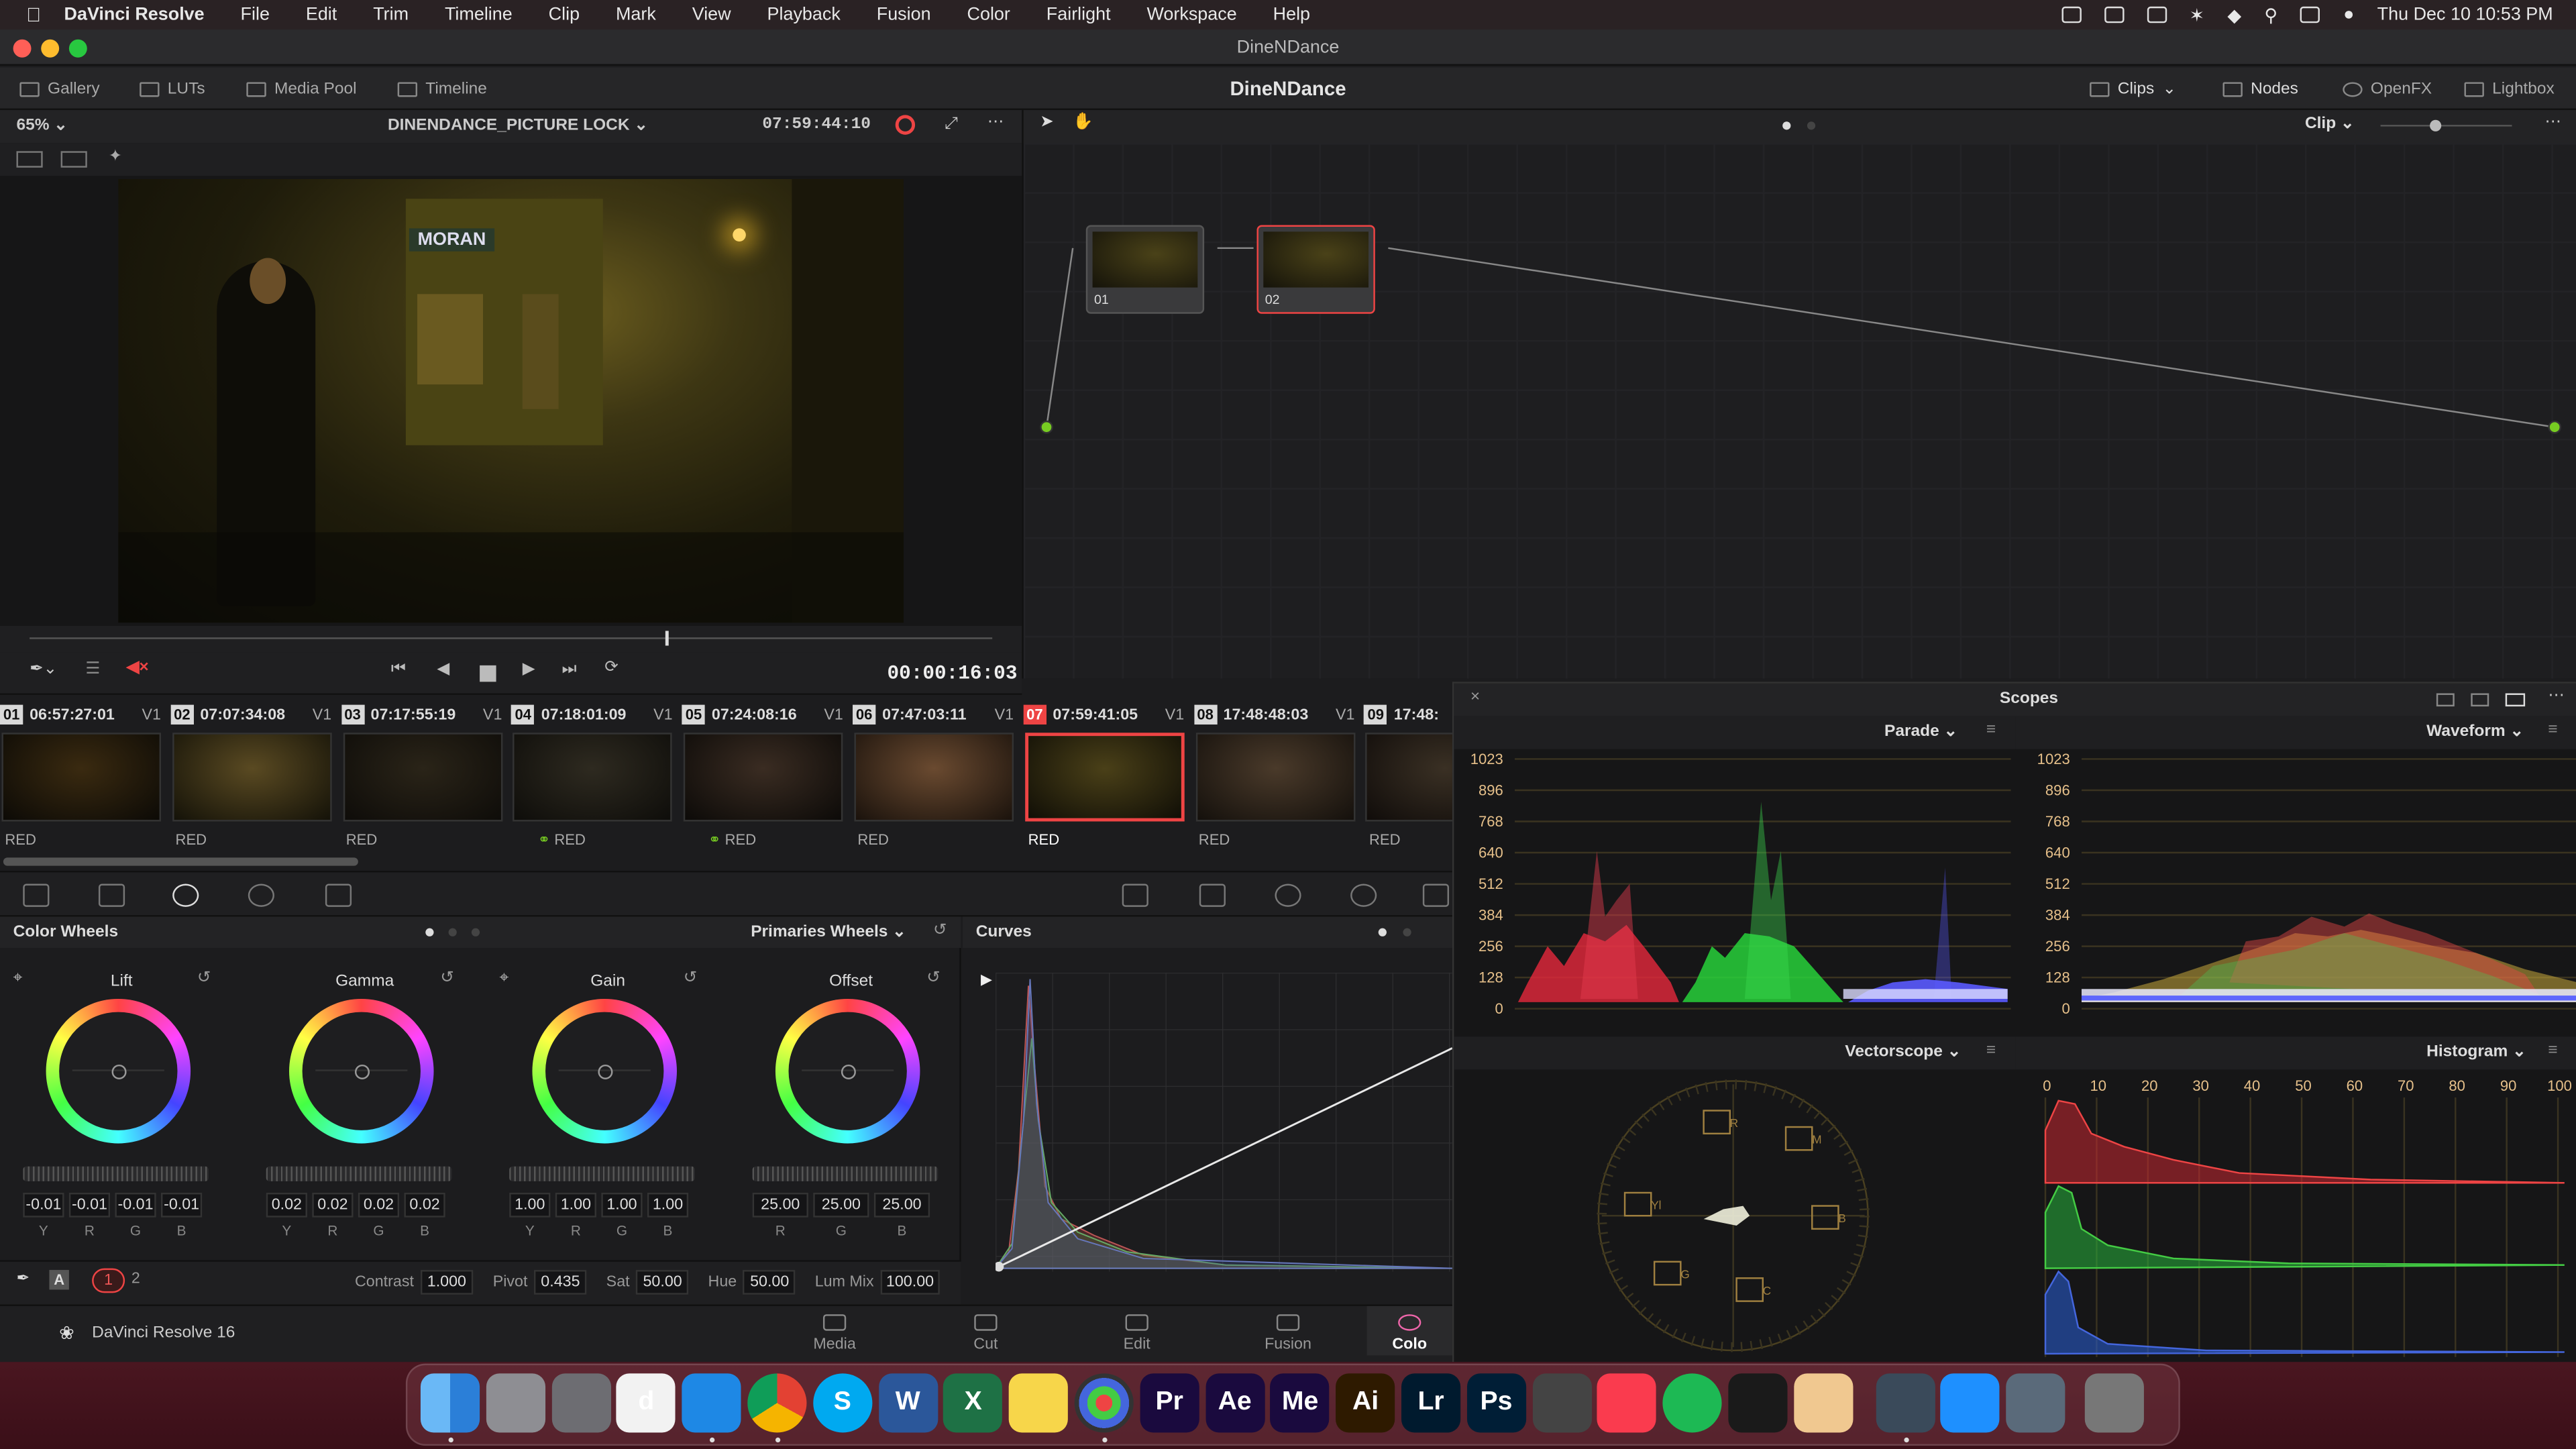 The image size is (2576, 1449). What do you see at coordinates (108, 1280) in the screenshot?
I see `page-1-button: 1` at bounding box center [108, 1280].